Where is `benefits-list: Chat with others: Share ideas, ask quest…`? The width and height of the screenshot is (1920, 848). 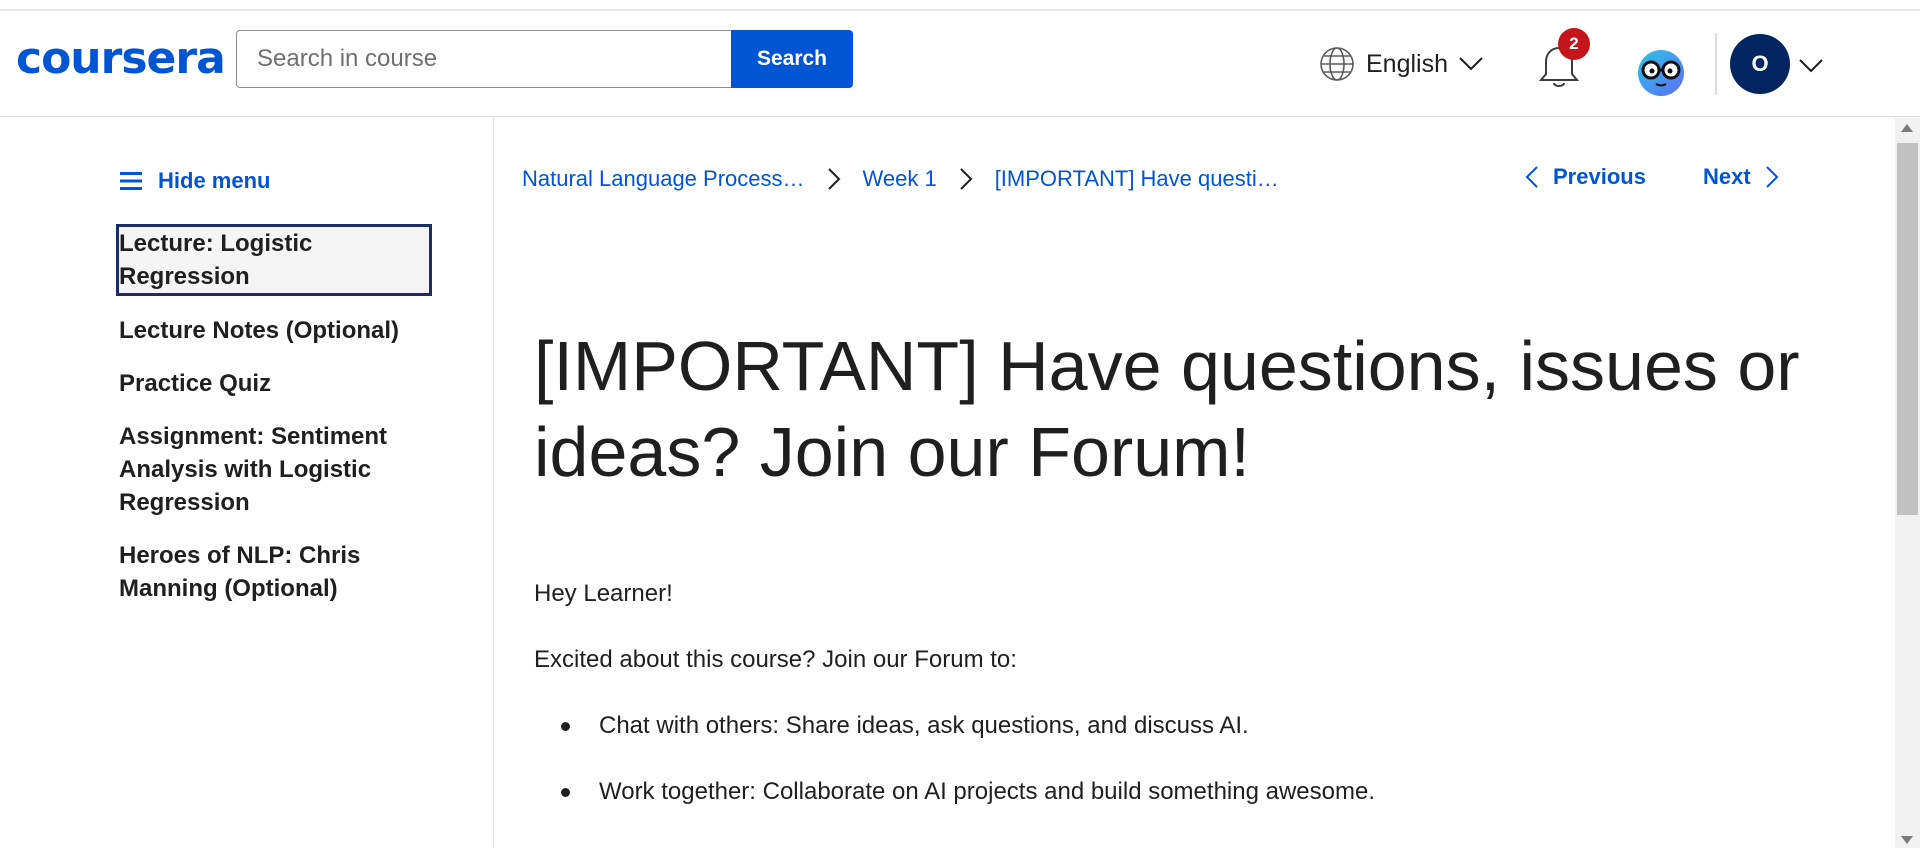
benefits-list: Chat with others: Share ideas, ask quest… is located at coordinates (1184, 759).